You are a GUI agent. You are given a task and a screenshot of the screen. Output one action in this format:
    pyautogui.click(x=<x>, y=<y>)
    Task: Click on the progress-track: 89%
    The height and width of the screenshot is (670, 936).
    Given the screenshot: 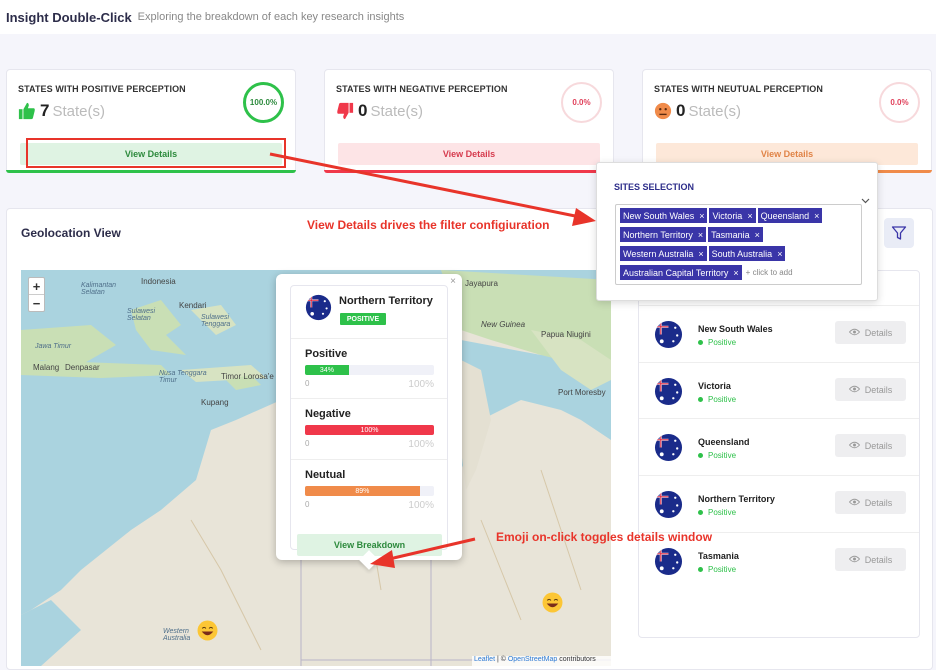 What is the action you would take?
    pyautogui.click(x=369, y=491)
    